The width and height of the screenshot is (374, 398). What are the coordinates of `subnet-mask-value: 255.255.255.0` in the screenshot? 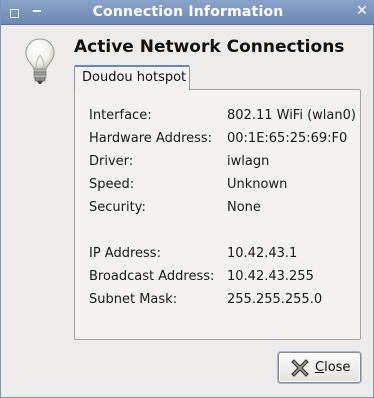 It's located at (275, 299).